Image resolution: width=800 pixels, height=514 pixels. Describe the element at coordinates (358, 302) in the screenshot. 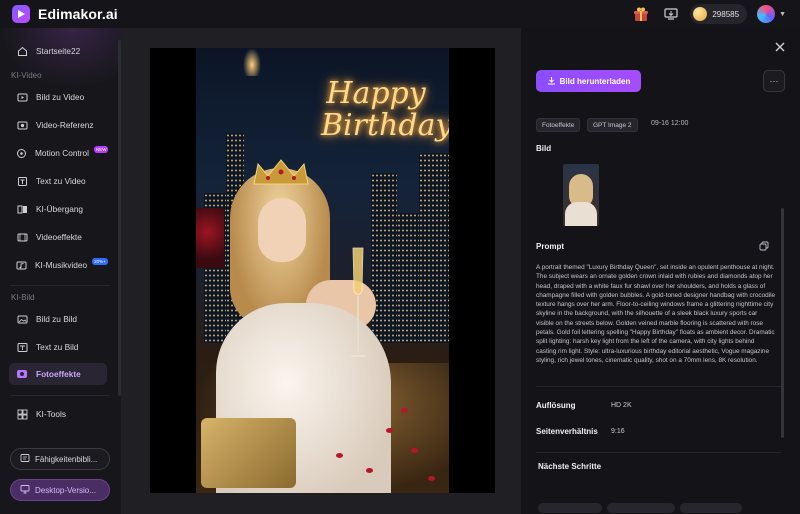

I see `champagne-glass` at that location.